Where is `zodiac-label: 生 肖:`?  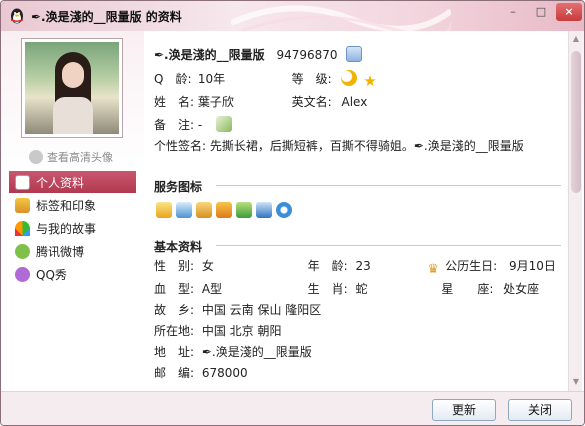
zodiac-label: 生 肖: is located at coordinates (327, 289).